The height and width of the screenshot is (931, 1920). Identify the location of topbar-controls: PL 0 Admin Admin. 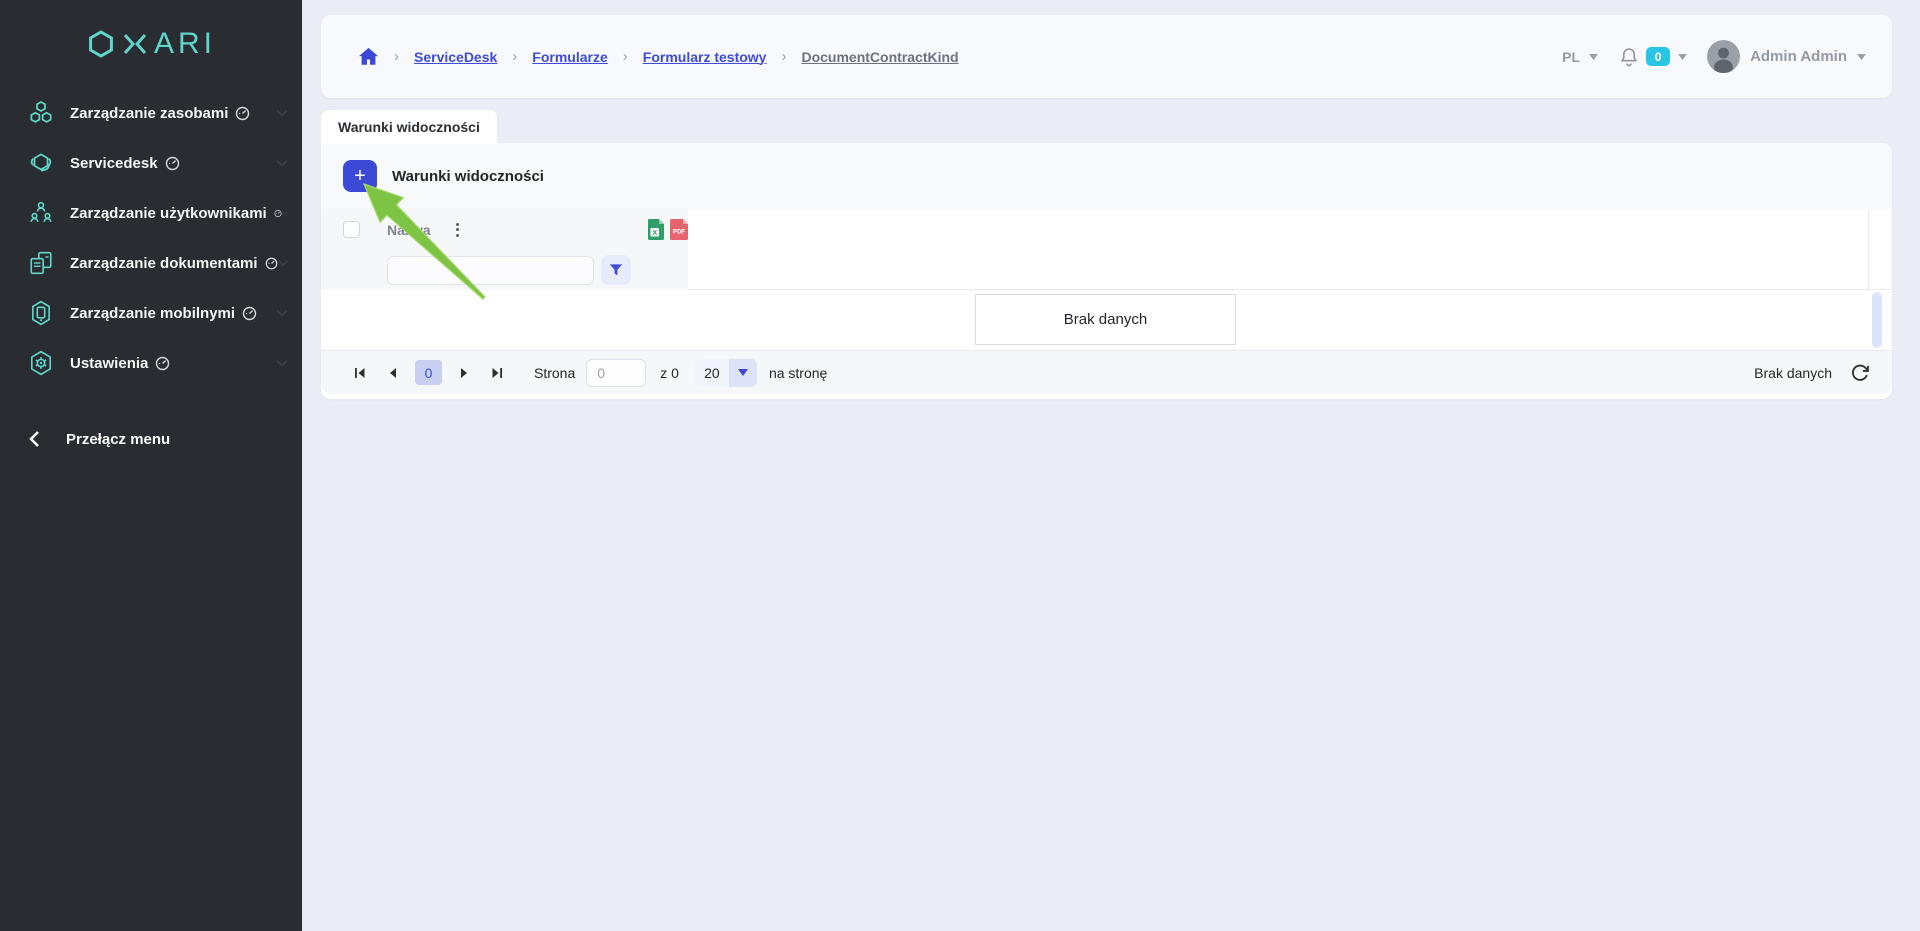
(1714, 56).